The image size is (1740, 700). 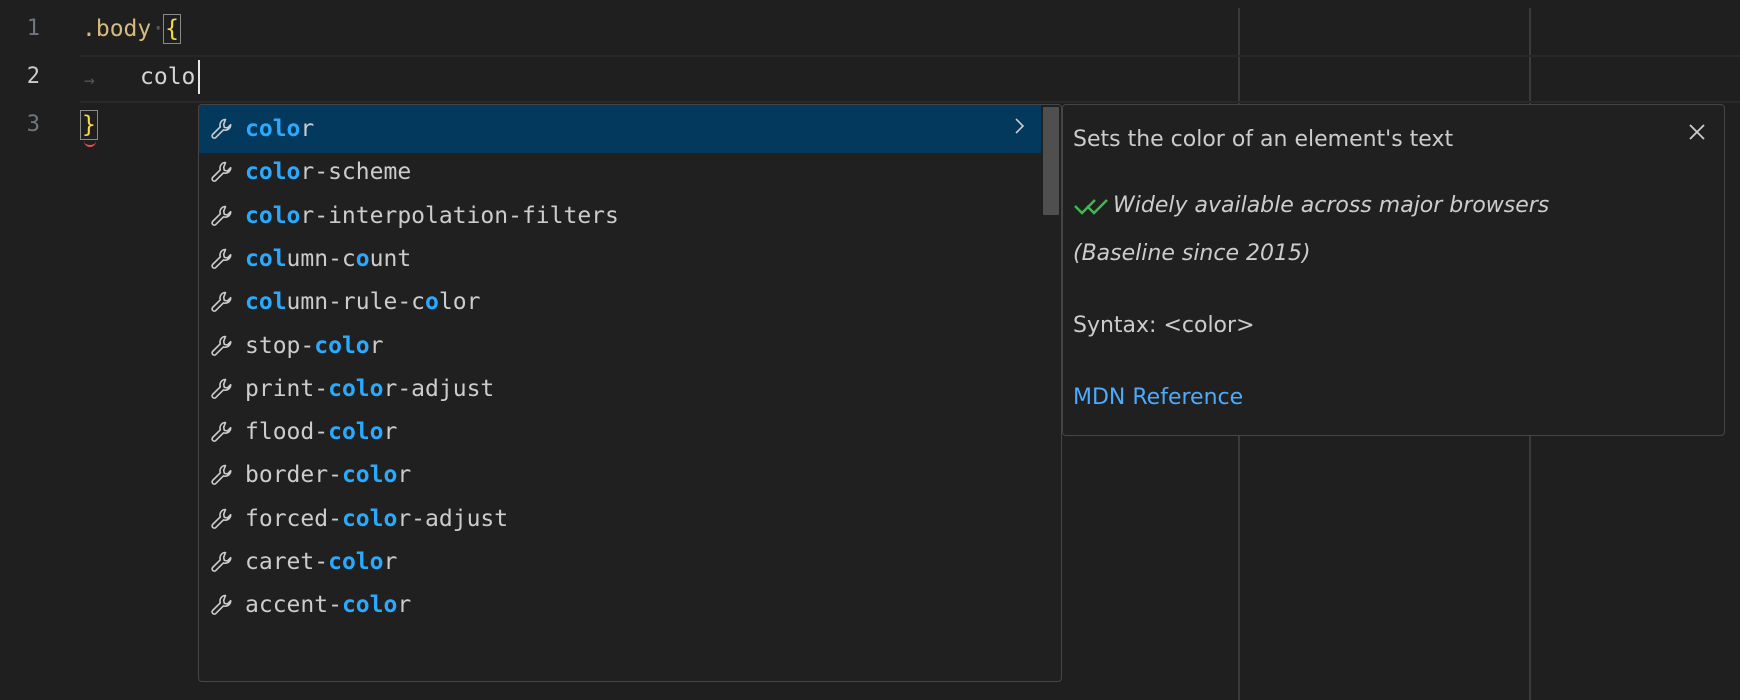 I want to click on line-number: 3, so click(x=33, y=124).